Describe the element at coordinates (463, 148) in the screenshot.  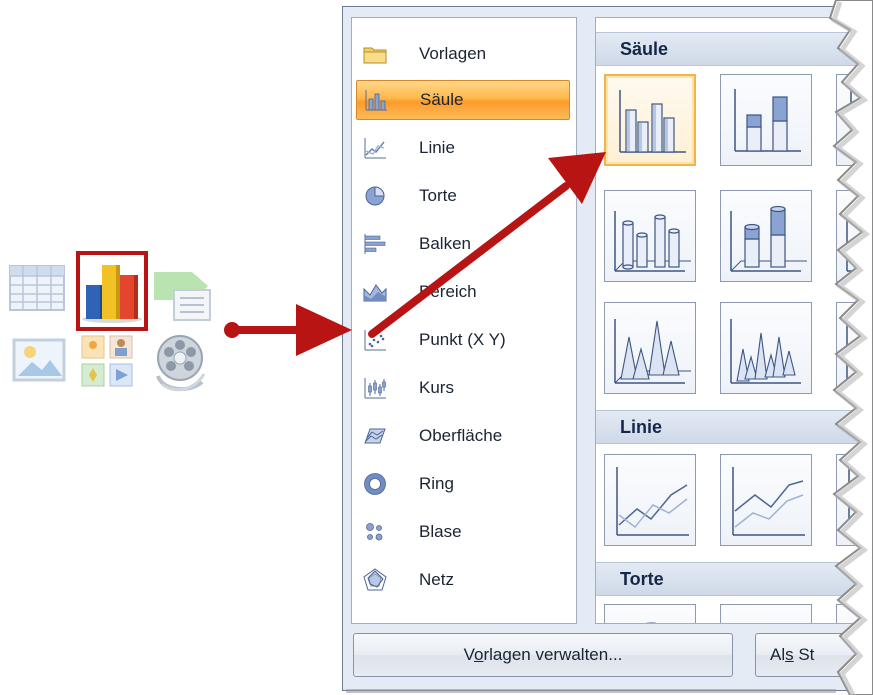
I see `chart-type-linie: Linie` at that location.